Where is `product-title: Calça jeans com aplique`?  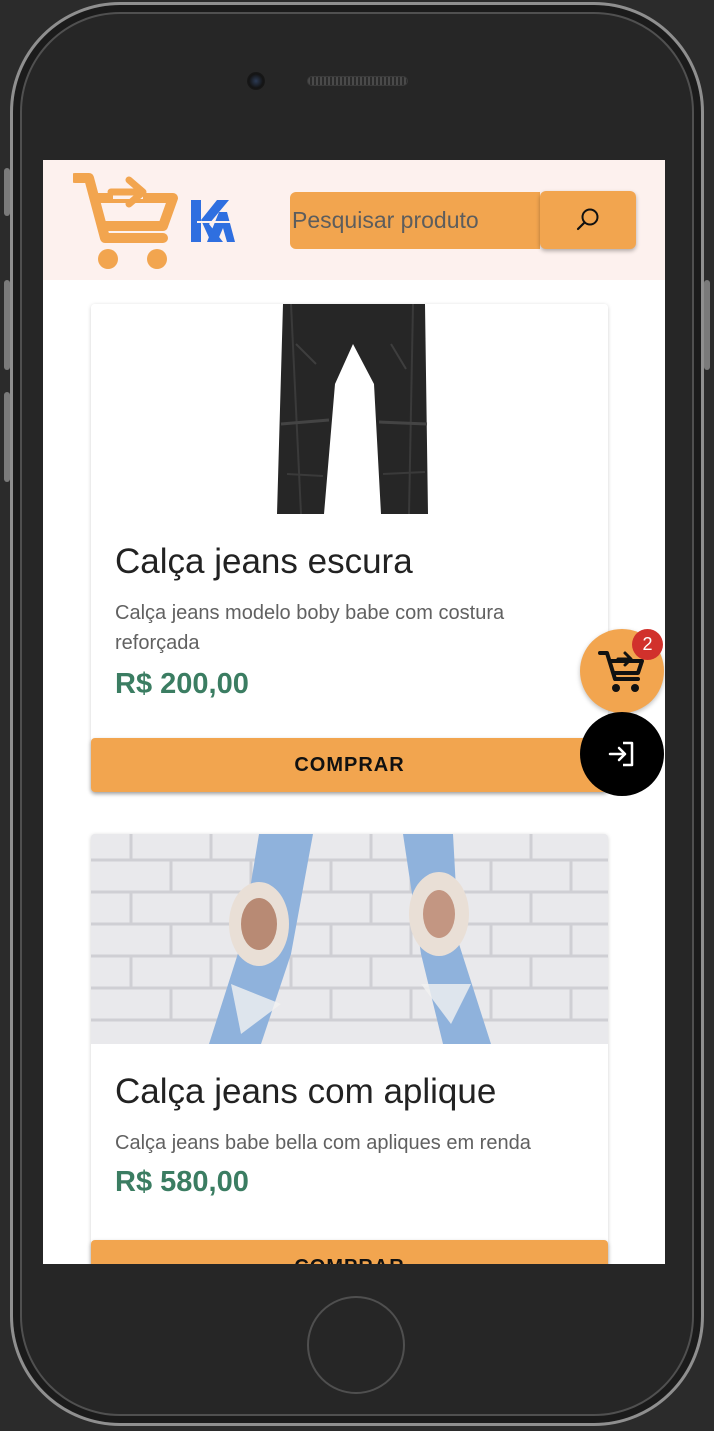
product-title: Calça jeans com aplique is located at coordinates (306, 1091).